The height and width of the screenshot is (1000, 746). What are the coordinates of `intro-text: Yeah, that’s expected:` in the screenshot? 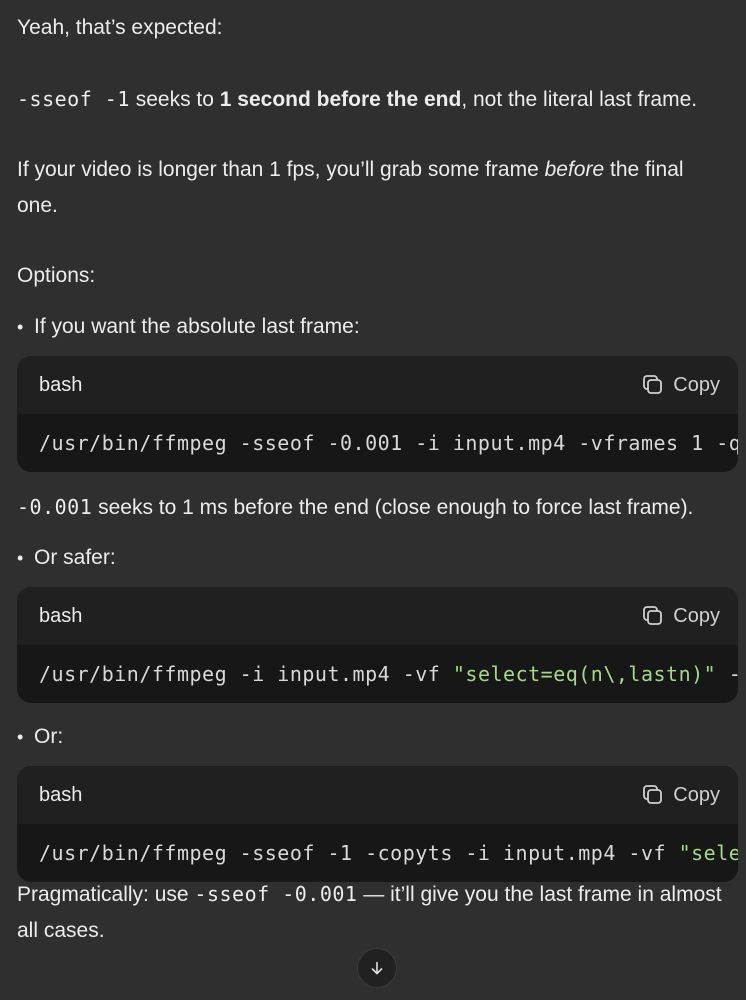 It's located at (120, 27).